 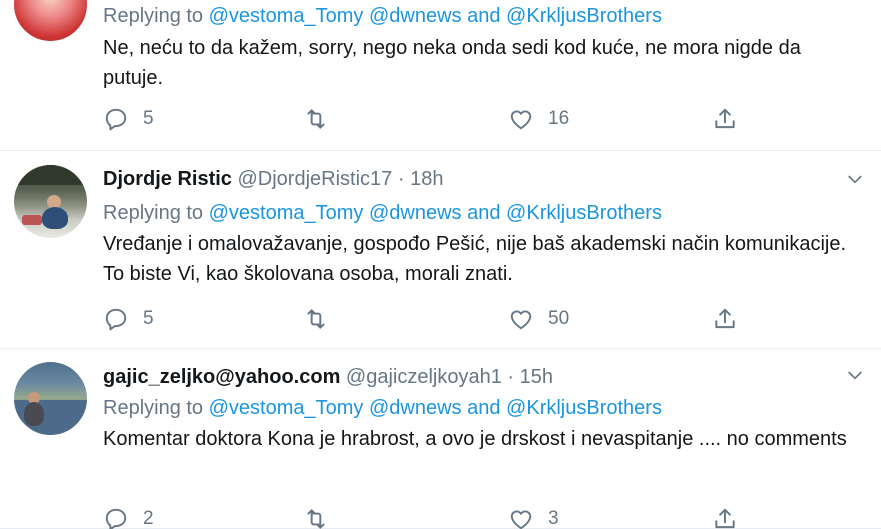 What do you see at coordinates (50, 175) in the screenshot?
I see `avatar-bg` at bounding box center [50, 175].